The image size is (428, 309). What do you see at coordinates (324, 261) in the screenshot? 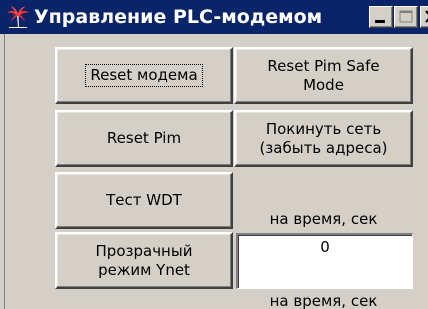
I see `time-seconds-input: 0` at bounding box center [324, 261].